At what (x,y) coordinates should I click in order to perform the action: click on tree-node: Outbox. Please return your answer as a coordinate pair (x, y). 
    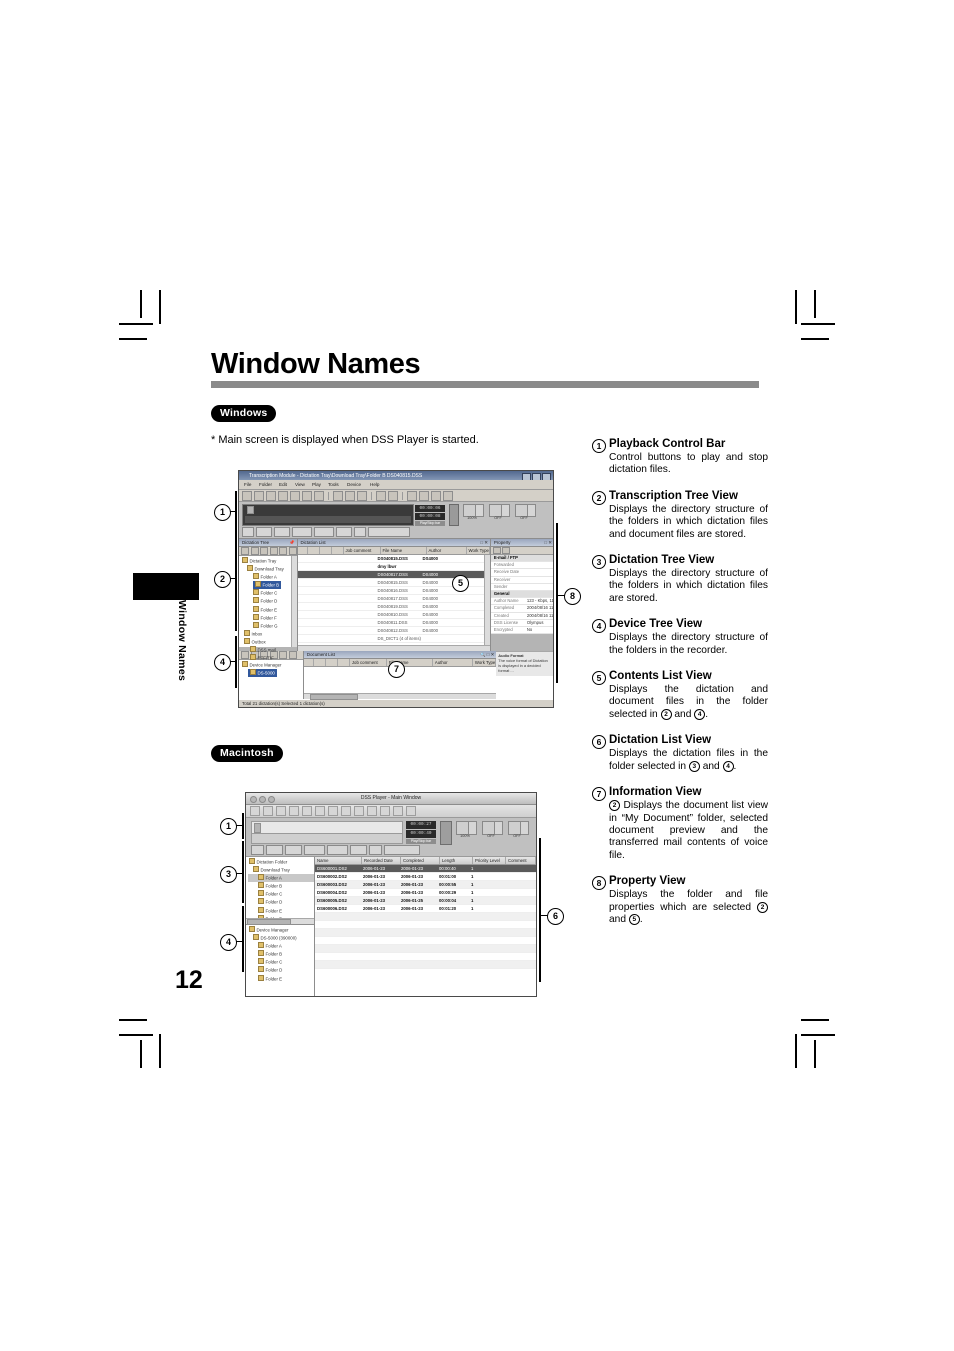
    Looking at the image, I should click on (269, 641).